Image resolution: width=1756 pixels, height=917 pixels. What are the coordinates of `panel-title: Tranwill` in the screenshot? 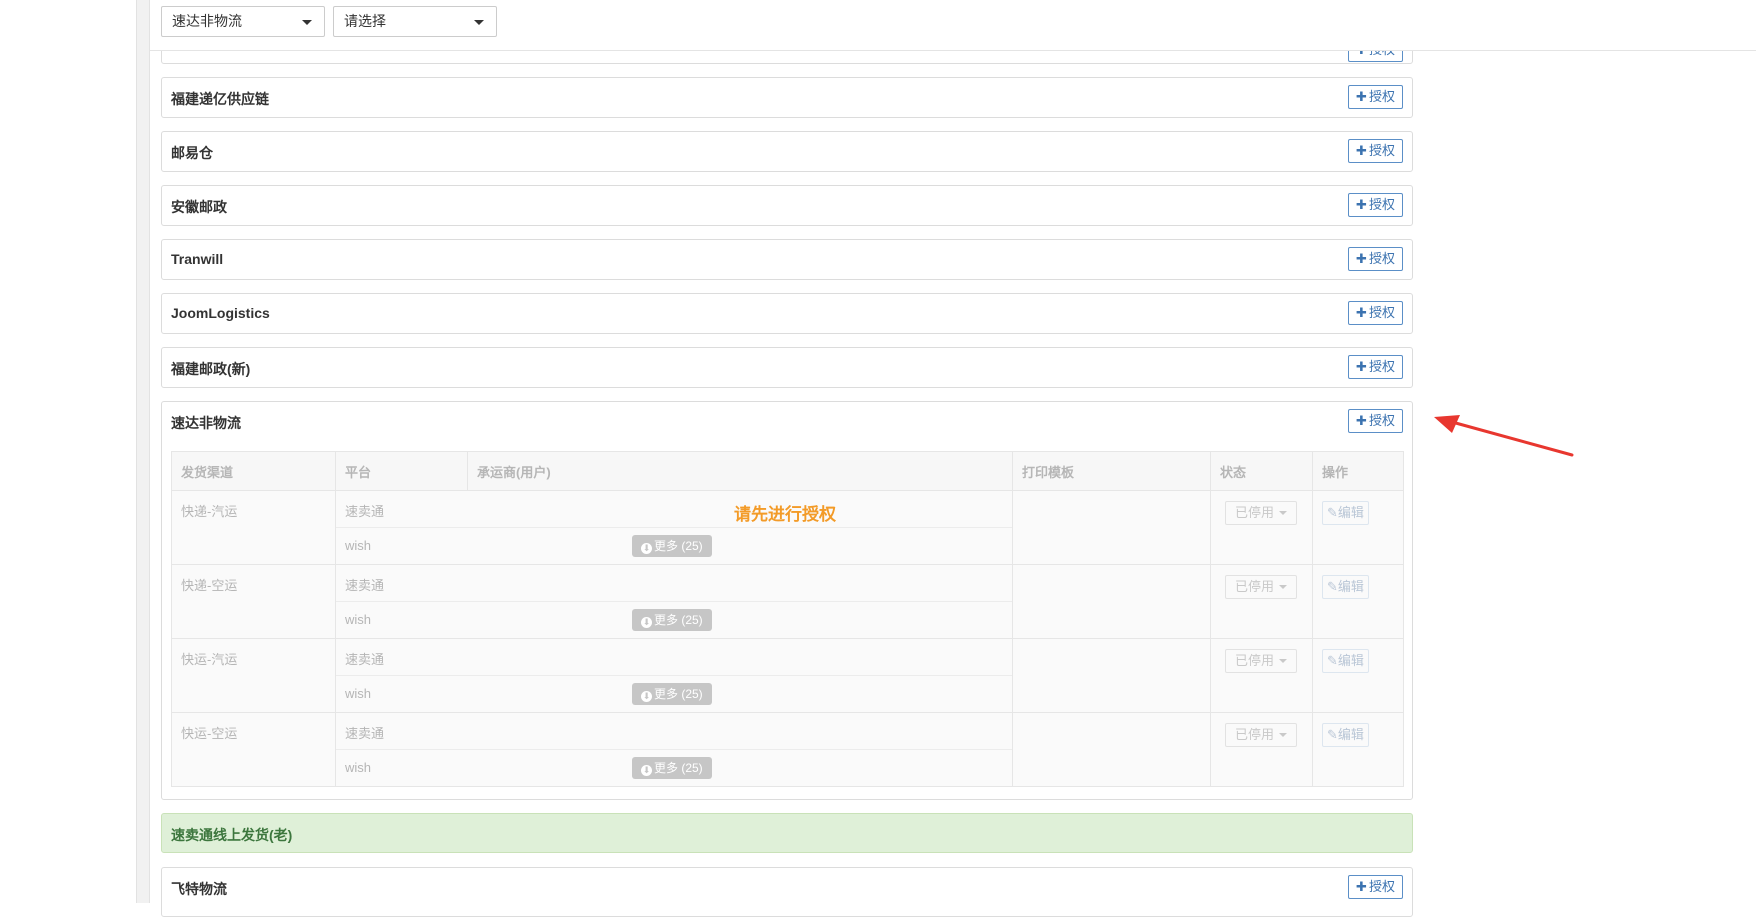 It's located at (197, 259).